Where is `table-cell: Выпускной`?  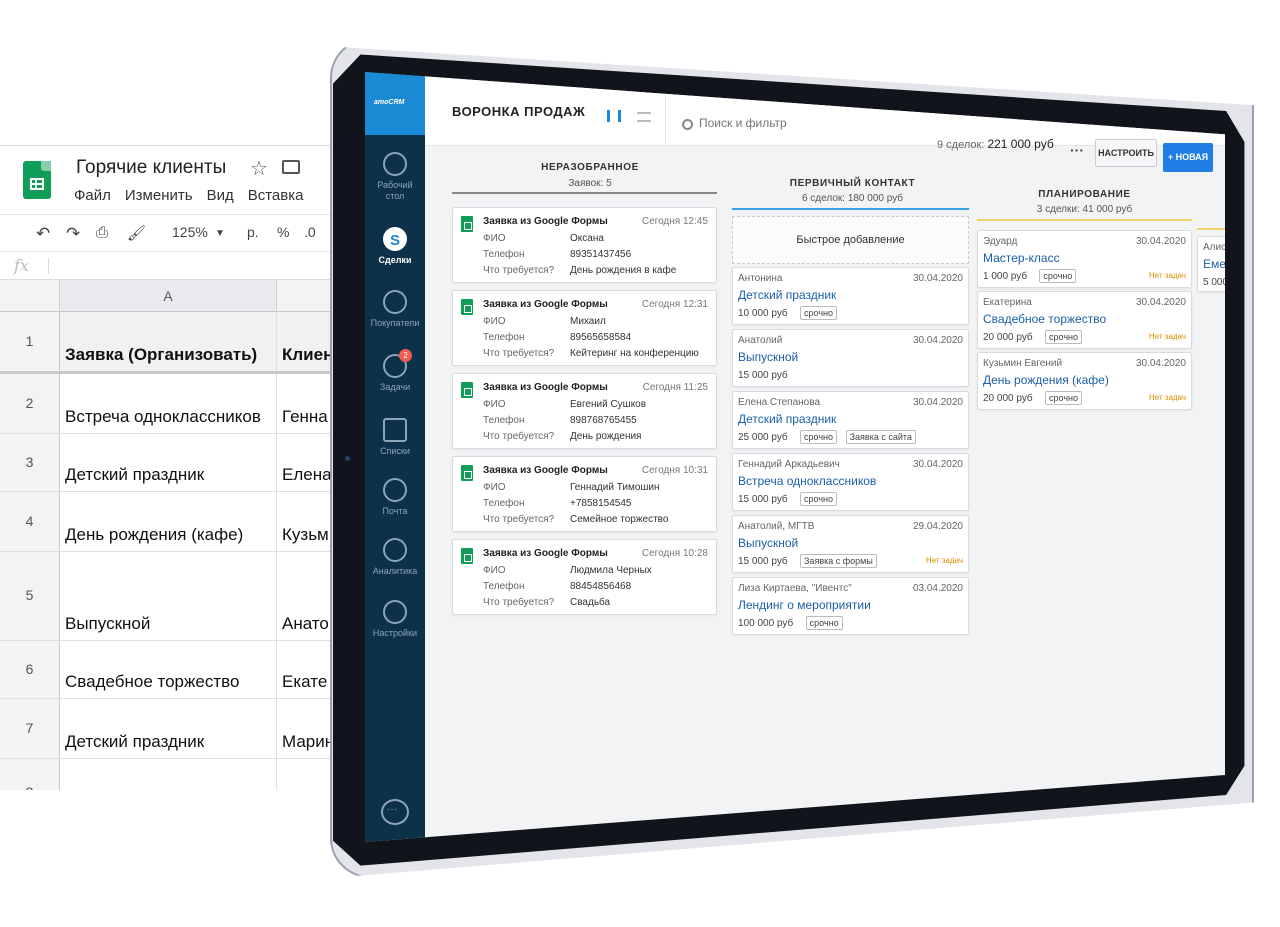 table-cell: Выпускной is located at coordinates (168, 596).